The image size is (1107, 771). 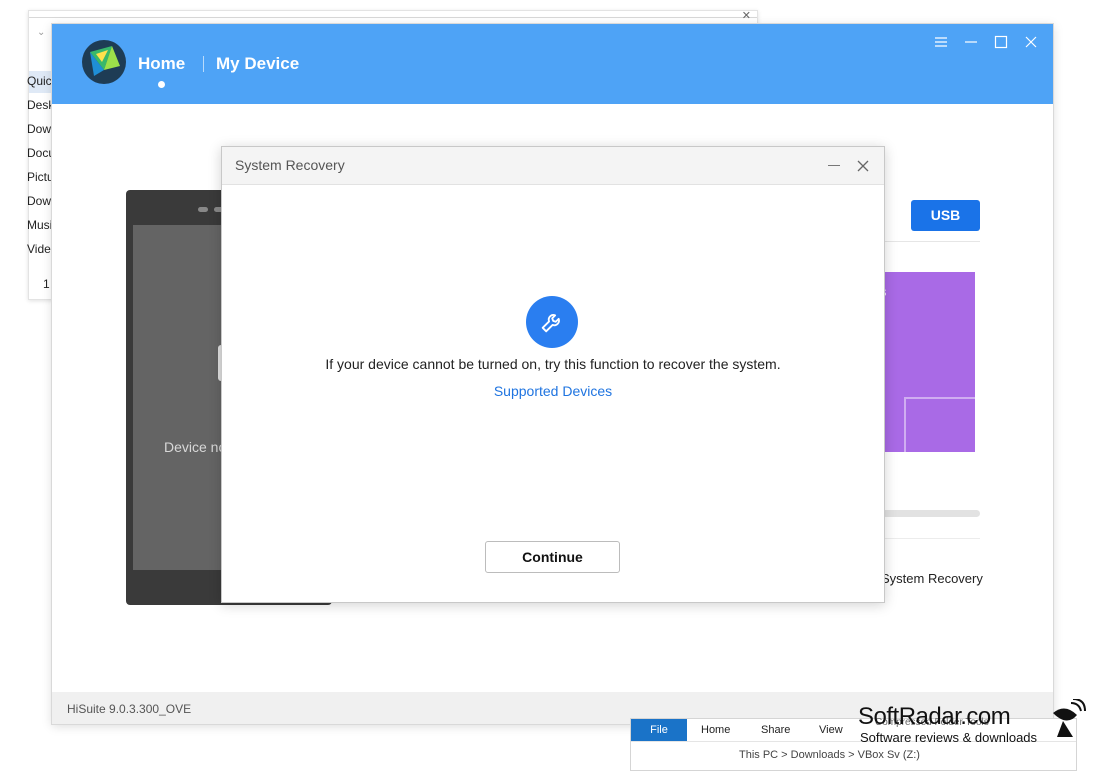 What do you see at coordinates (775, 730) in the screenshot?
I see `tab-share: Share` at bounding box center [775, 730].